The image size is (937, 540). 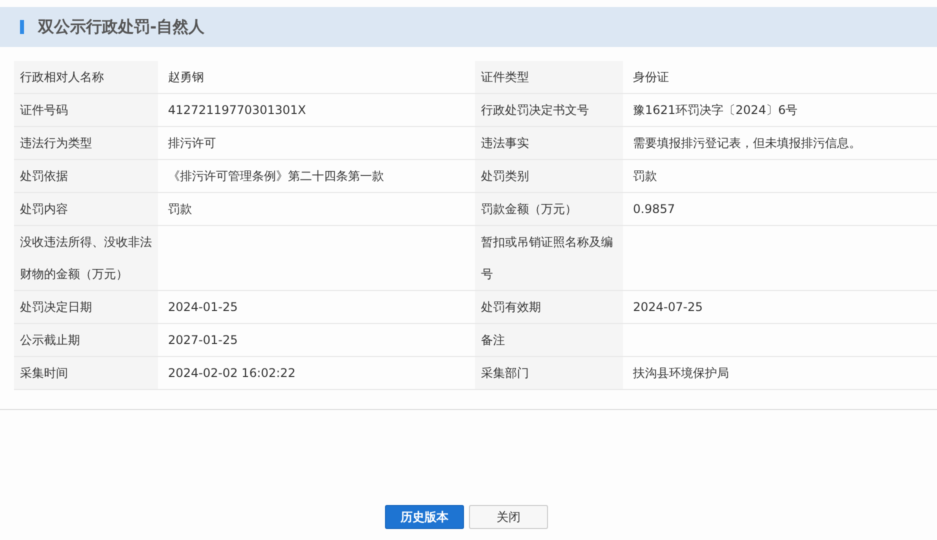 What do you see at coordinates (86, 258) in the screenshot?
I see `field-label: 没收违法所得、没收非法财物的金额（万元）` at bounding box center [86, 258].